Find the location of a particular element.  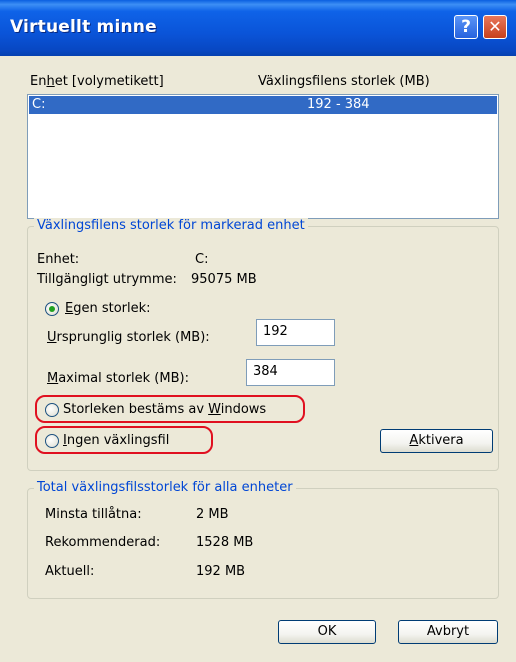

close-button: ✕ is located at coordinates (495, 27).